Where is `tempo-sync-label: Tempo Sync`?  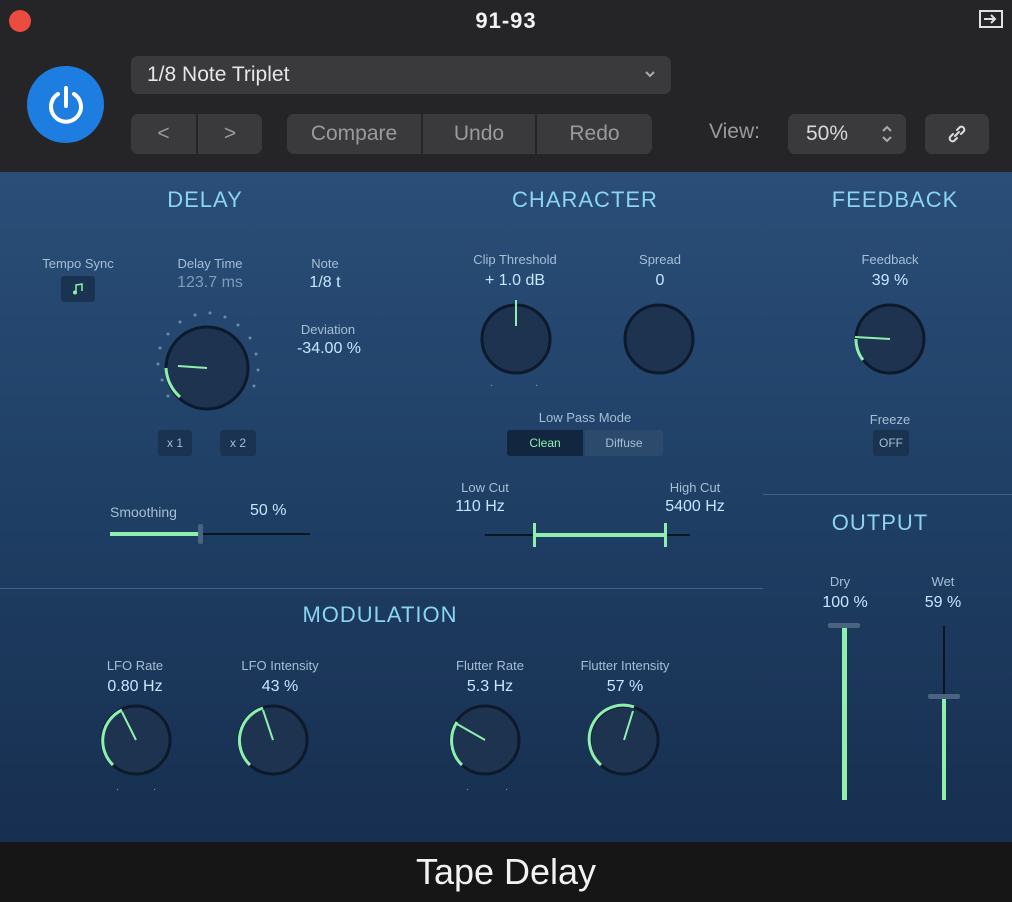
tempo-sync-label: Tempo Sync is located at coordinates (78, 263).